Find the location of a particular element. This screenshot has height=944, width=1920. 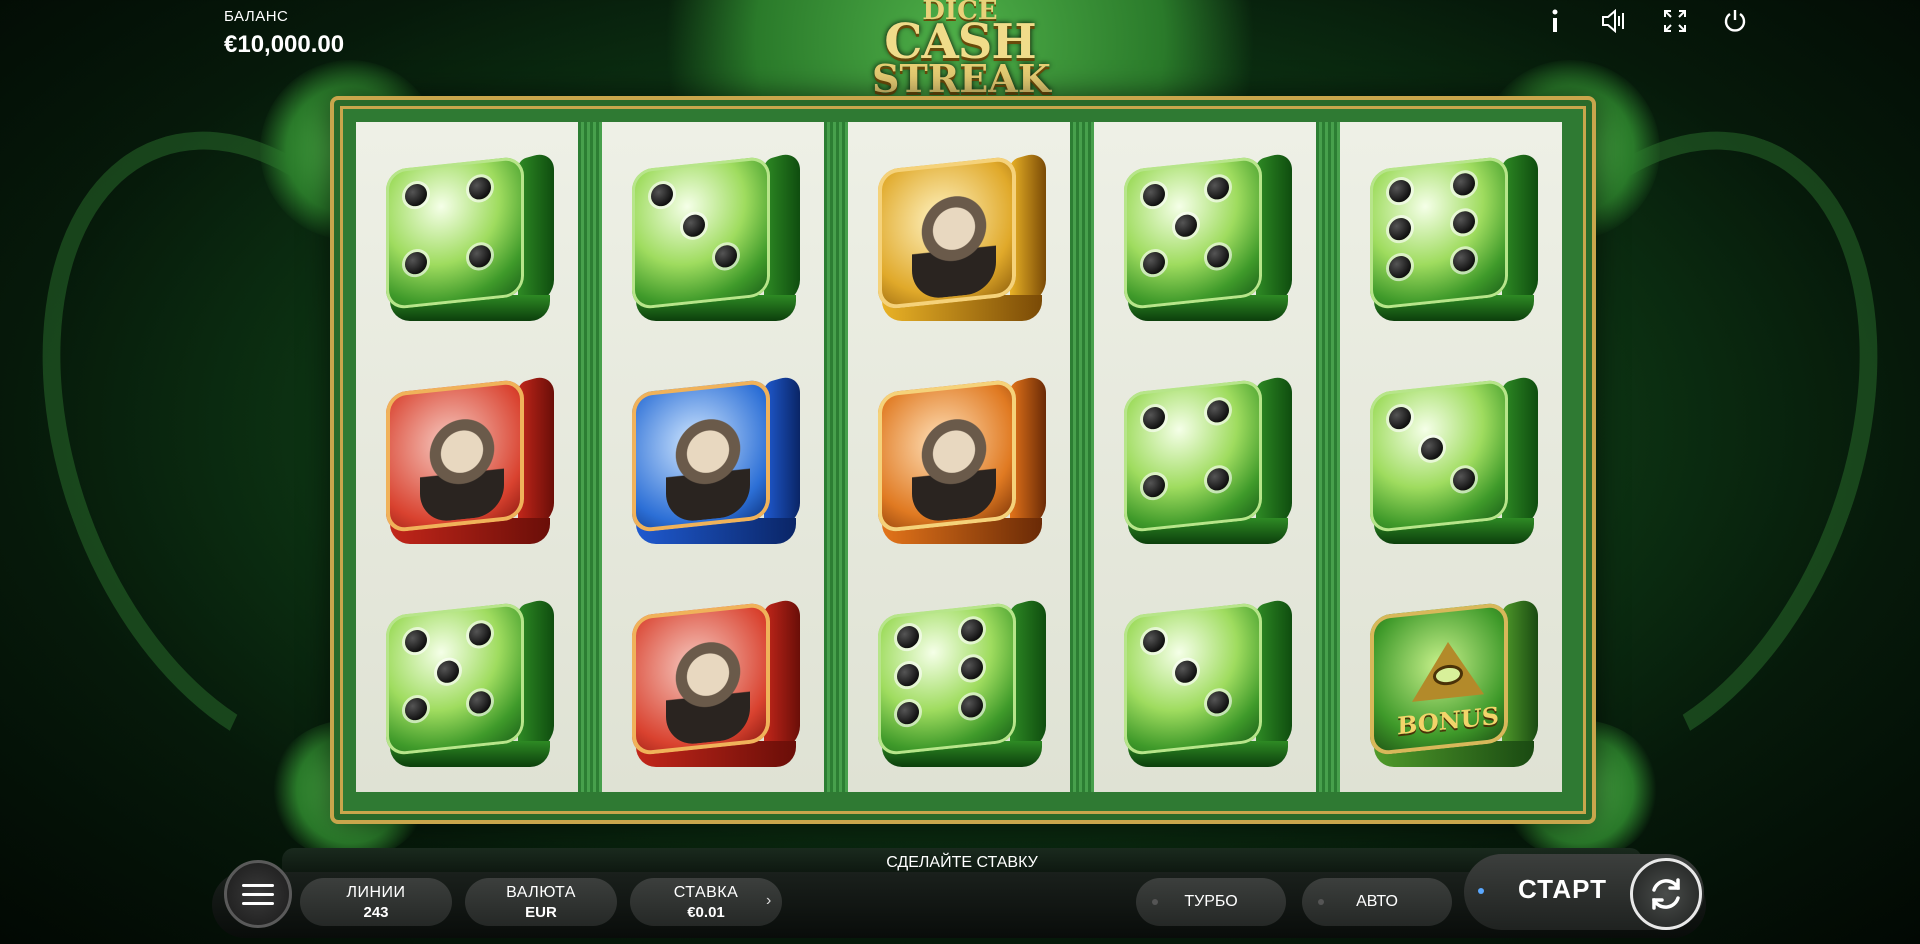

bonus-label: BONUS is located at coordinates (1448, 721).